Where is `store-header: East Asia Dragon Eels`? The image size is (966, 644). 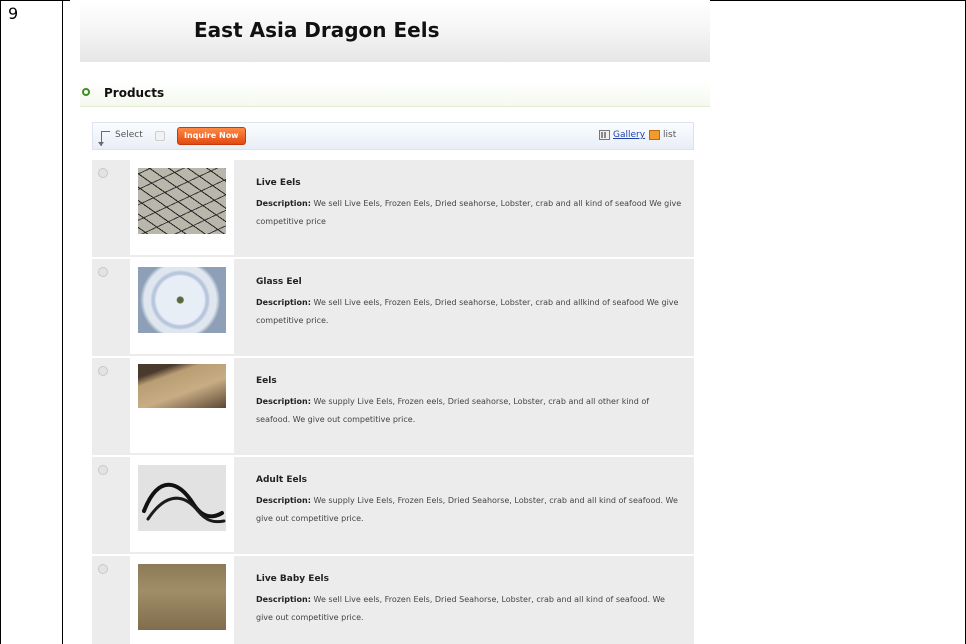 store-header: East Asia Dragon Eels is located at coordinates (395, 31).